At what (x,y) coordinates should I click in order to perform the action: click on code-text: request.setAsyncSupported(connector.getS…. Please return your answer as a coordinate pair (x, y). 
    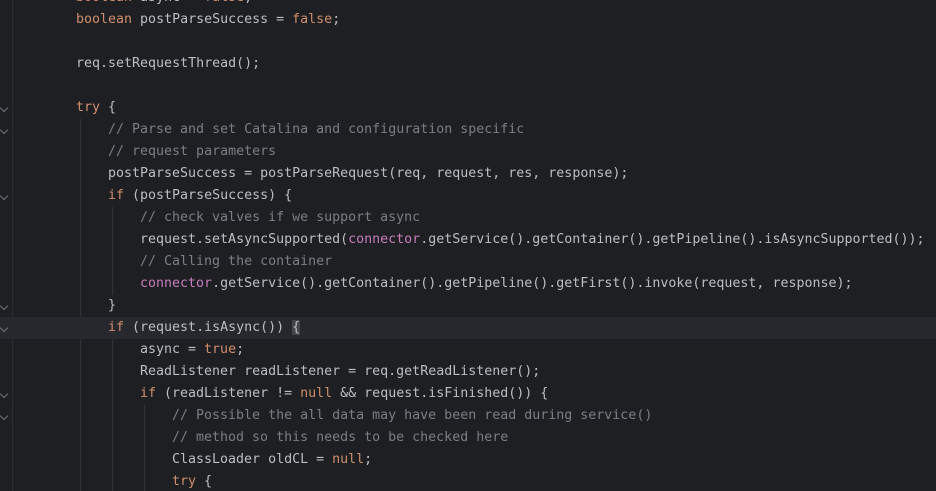
    Looking at the image, I should click on (532, 240).